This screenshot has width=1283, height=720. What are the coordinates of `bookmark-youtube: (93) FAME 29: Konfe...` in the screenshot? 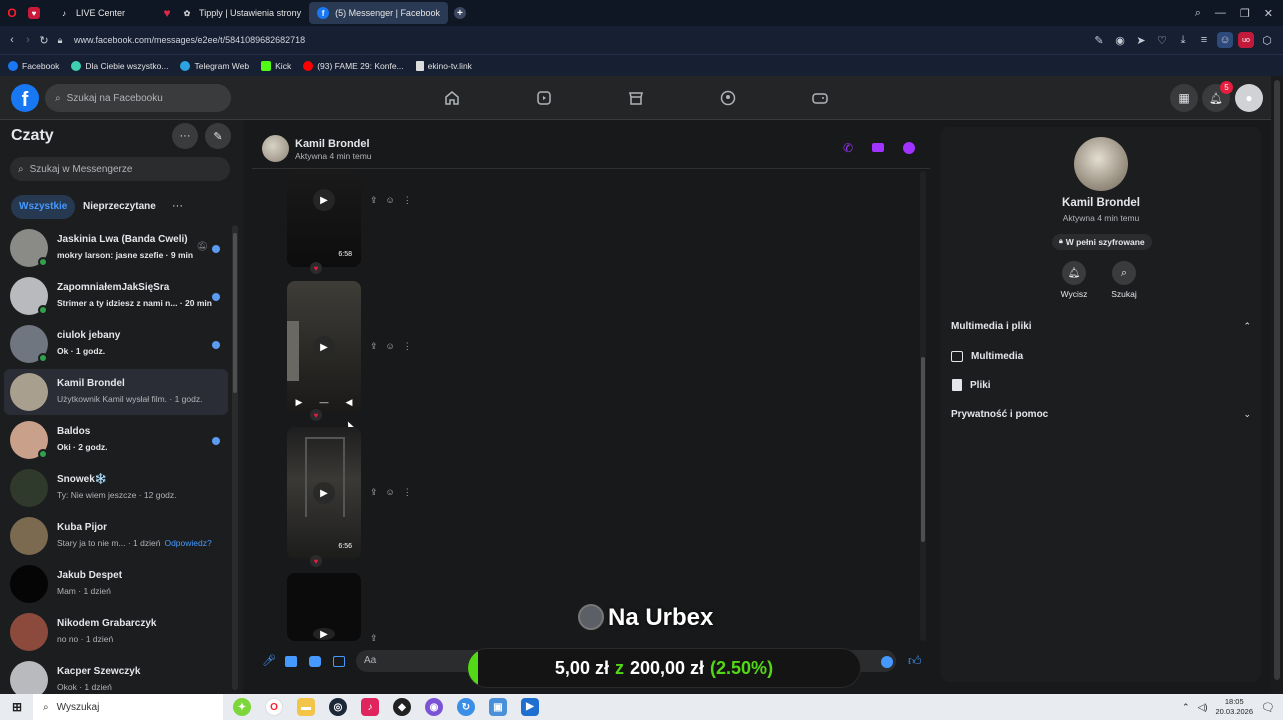 It's located at (353, 65).